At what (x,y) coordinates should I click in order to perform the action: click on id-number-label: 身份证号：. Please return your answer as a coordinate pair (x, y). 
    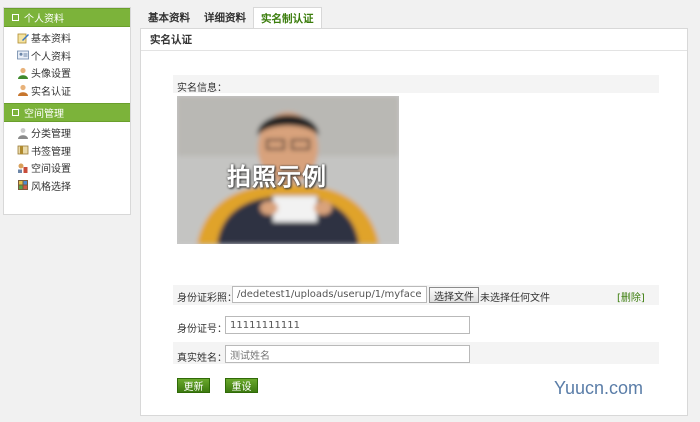
    Looking at the image, I should click on (202, 329).